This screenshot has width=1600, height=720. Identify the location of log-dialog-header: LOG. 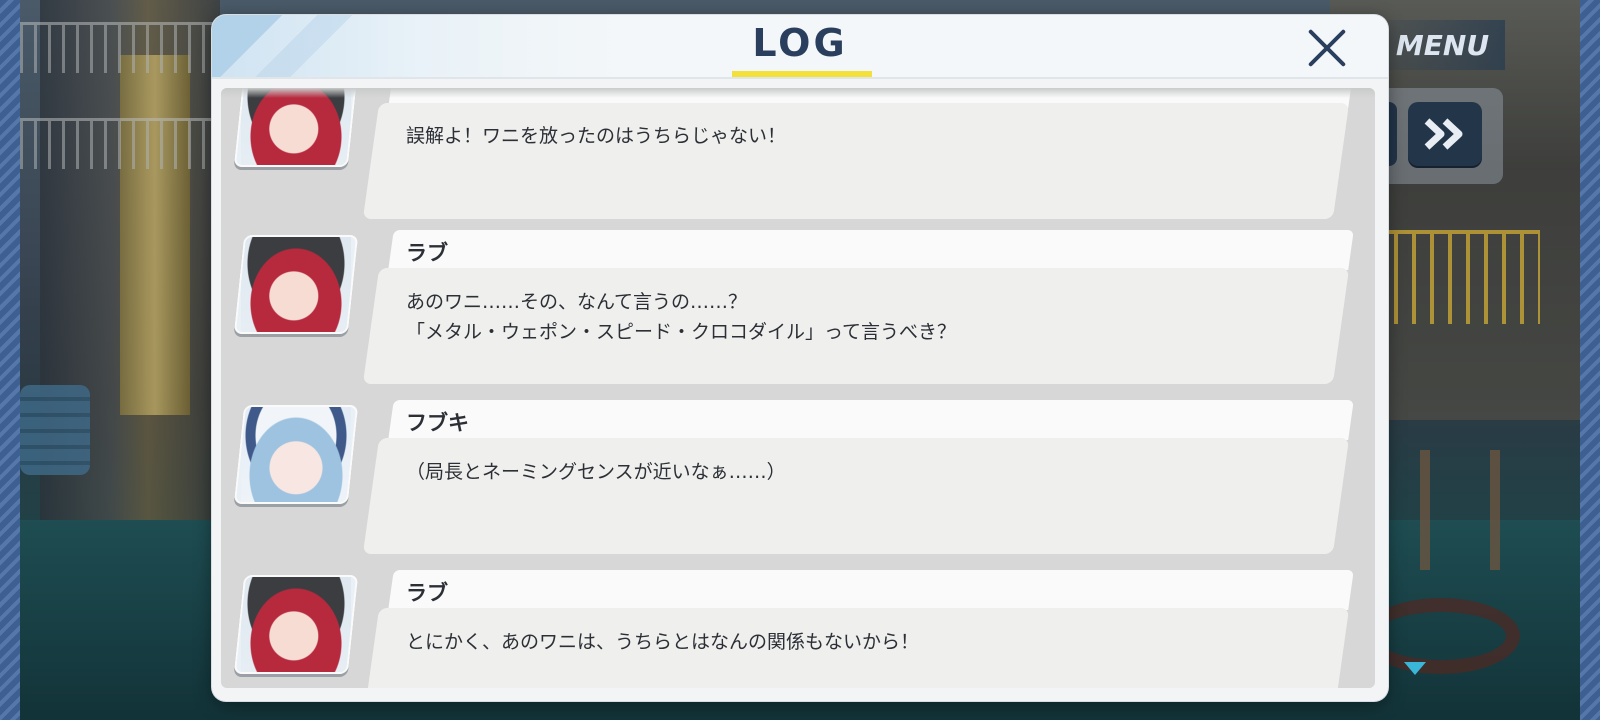
(800, 47).